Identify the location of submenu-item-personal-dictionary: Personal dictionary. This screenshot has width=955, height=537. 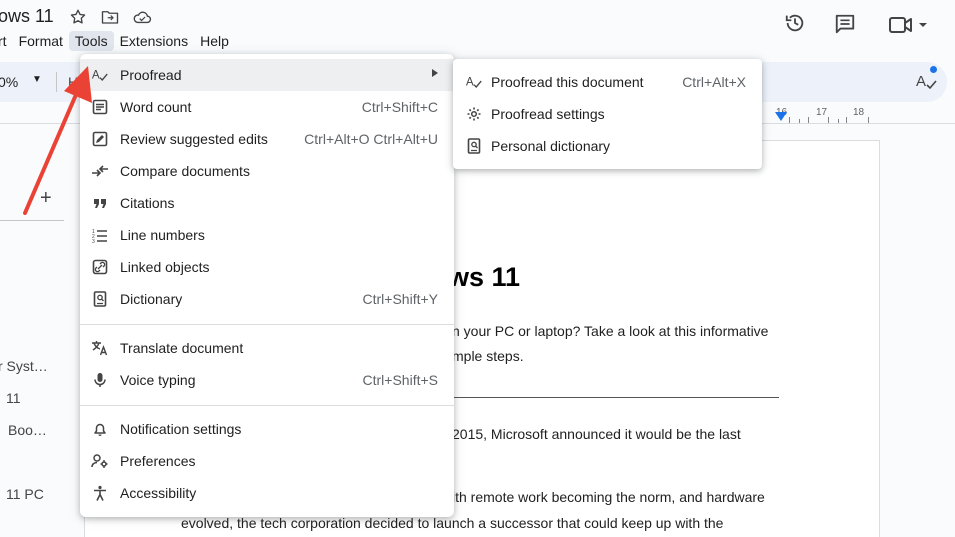
(607, 146).